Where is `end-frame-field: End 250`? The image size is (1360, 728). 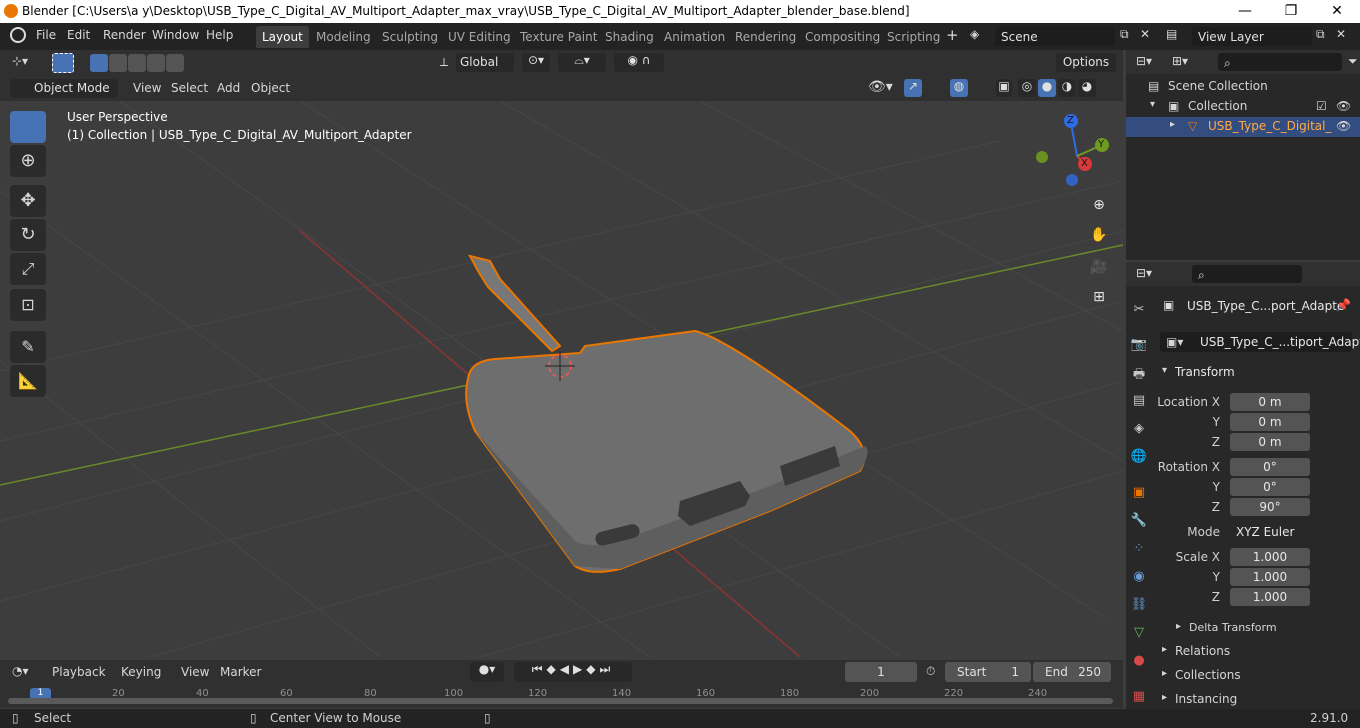 end-frame-field: End 250 is located at coordinates (1072, 672).